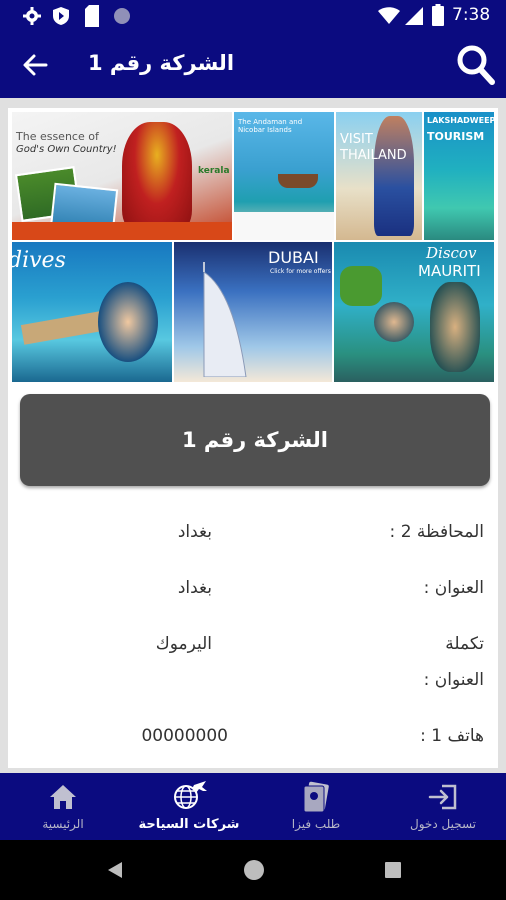  Describe the element at coordinates (161, 63) in the screenshot. I see `page-title: الشركة رقم 1` at that location.